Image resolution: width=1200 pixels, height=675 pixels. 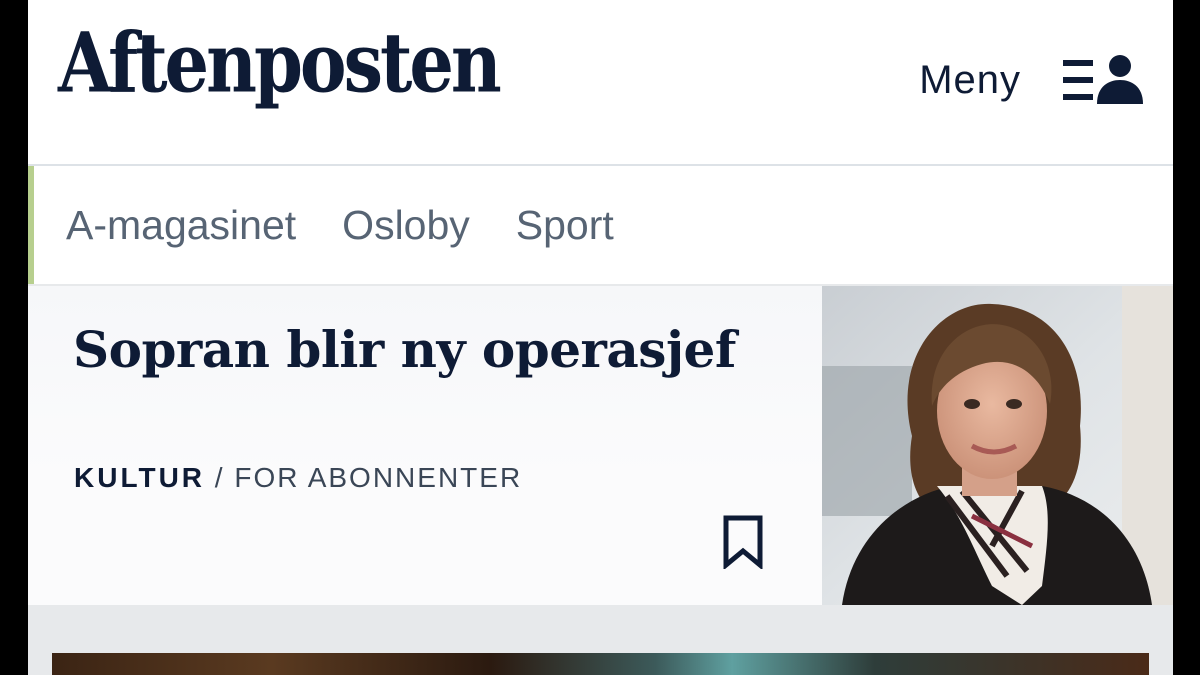 What do you see at coordinates (280, 63) in the screenshot?
I see `aftenposten-logo: Aftenposten` at bounding box center [280, 63].